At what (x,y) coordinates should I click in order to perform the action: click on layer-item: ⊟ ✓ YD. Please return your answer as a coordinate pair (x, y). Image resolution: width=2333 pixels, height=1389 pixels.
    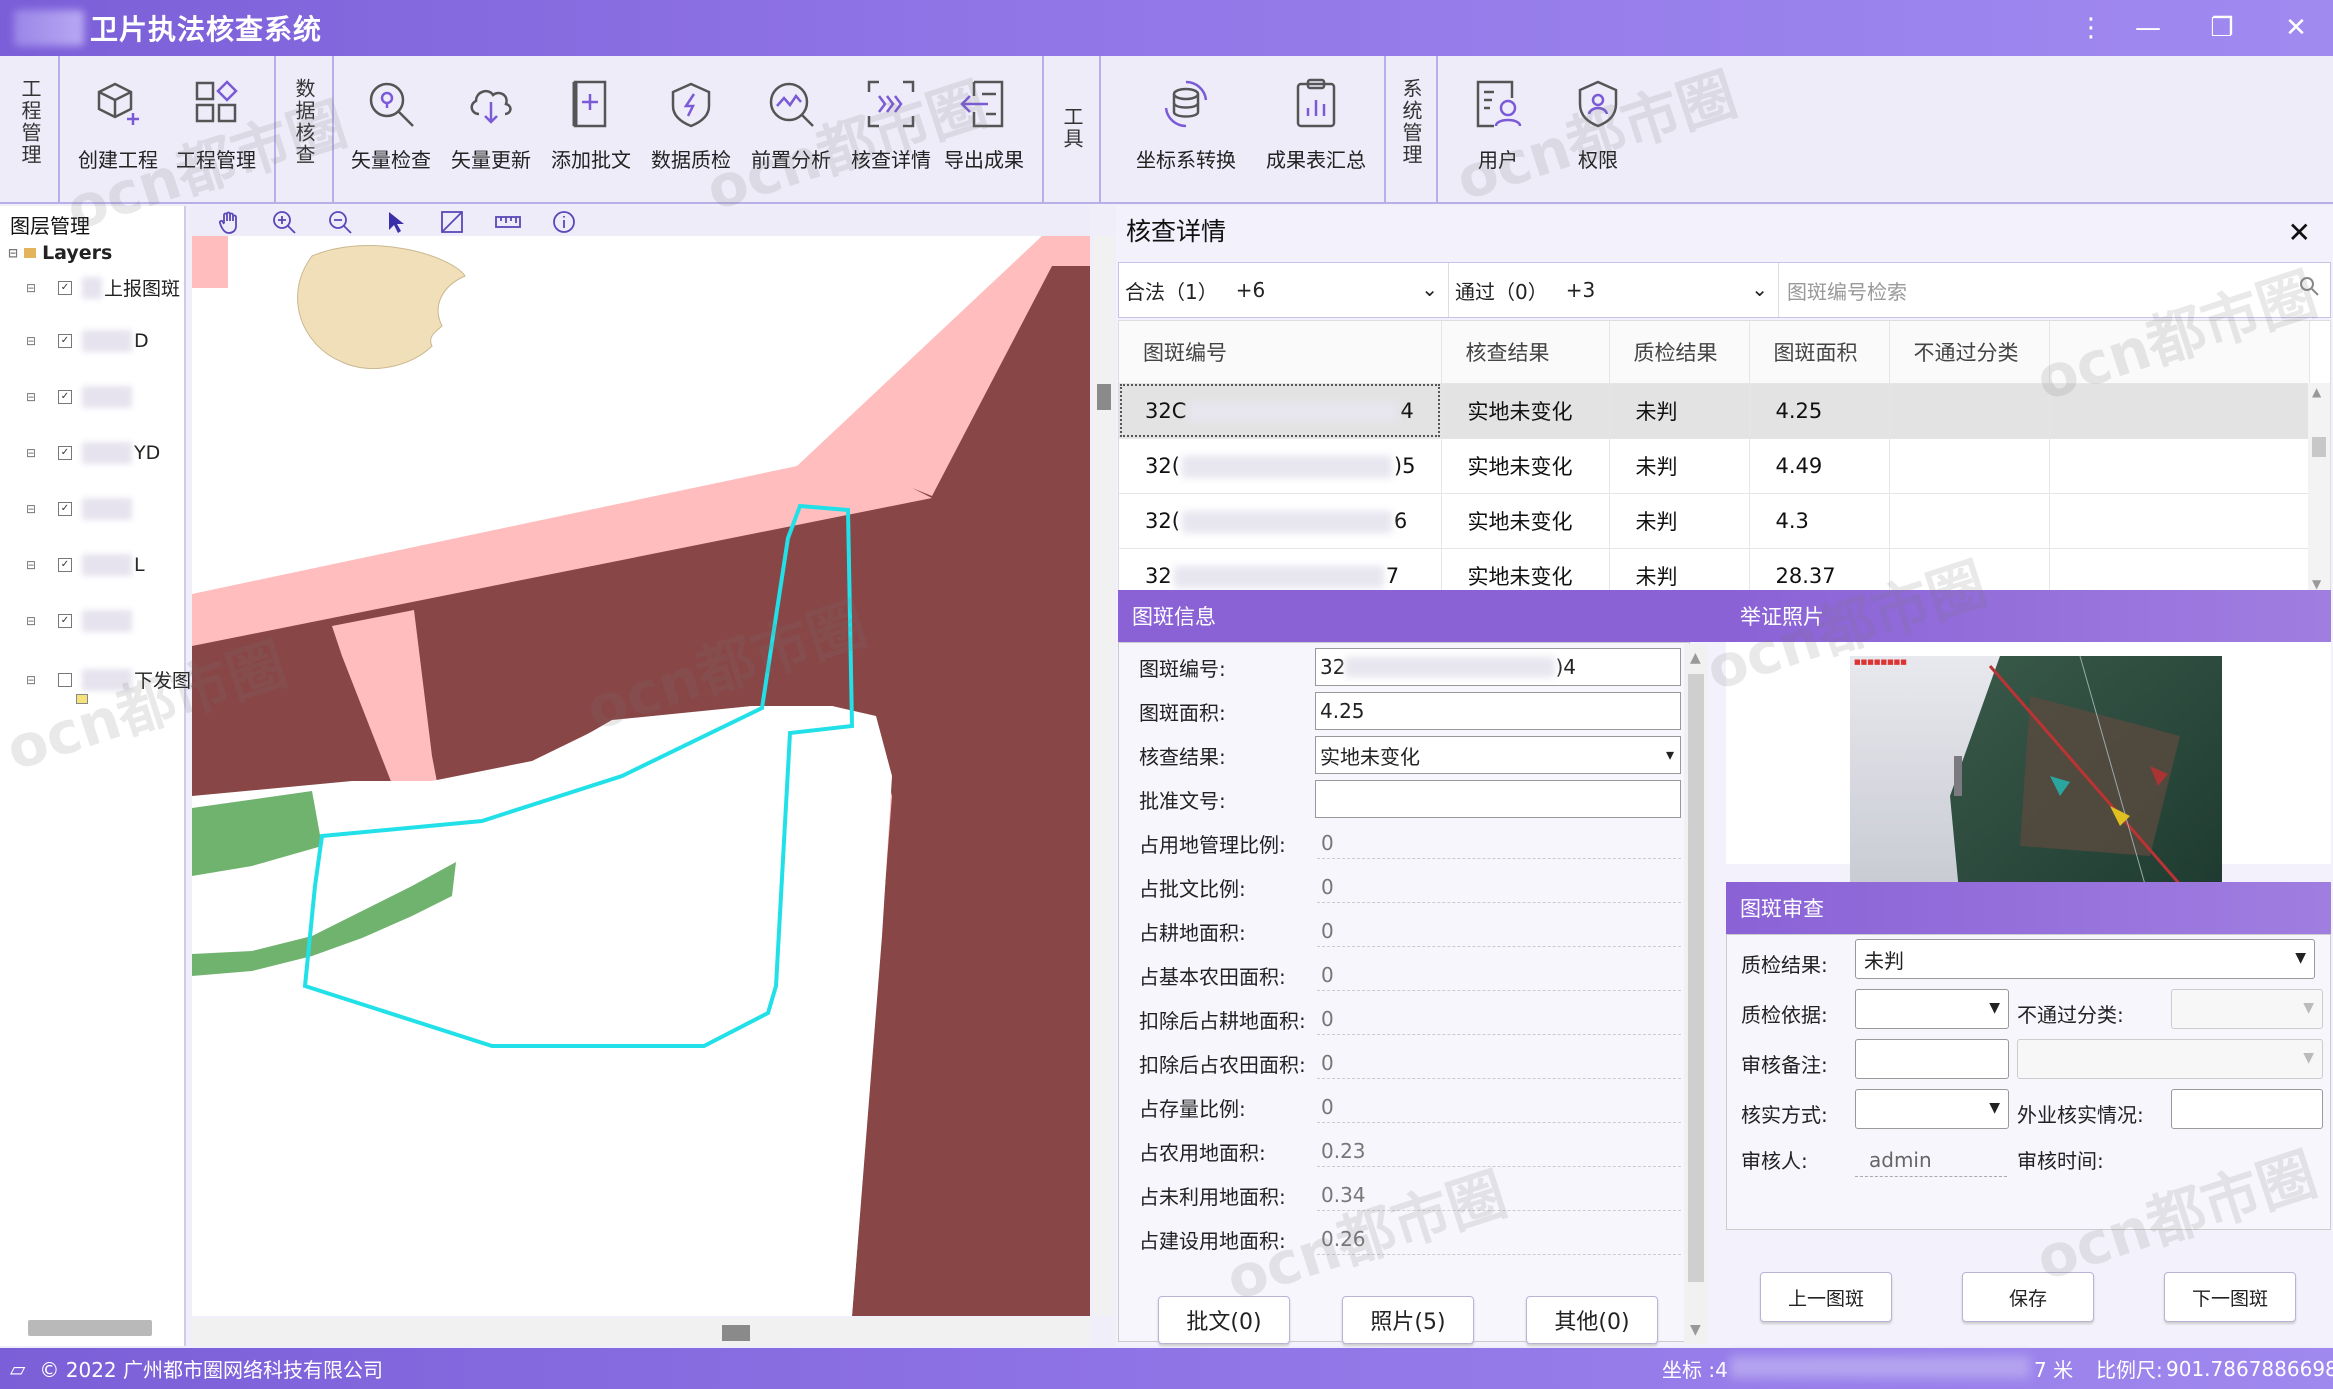
    Looking at the image, I should click on (93, 453).